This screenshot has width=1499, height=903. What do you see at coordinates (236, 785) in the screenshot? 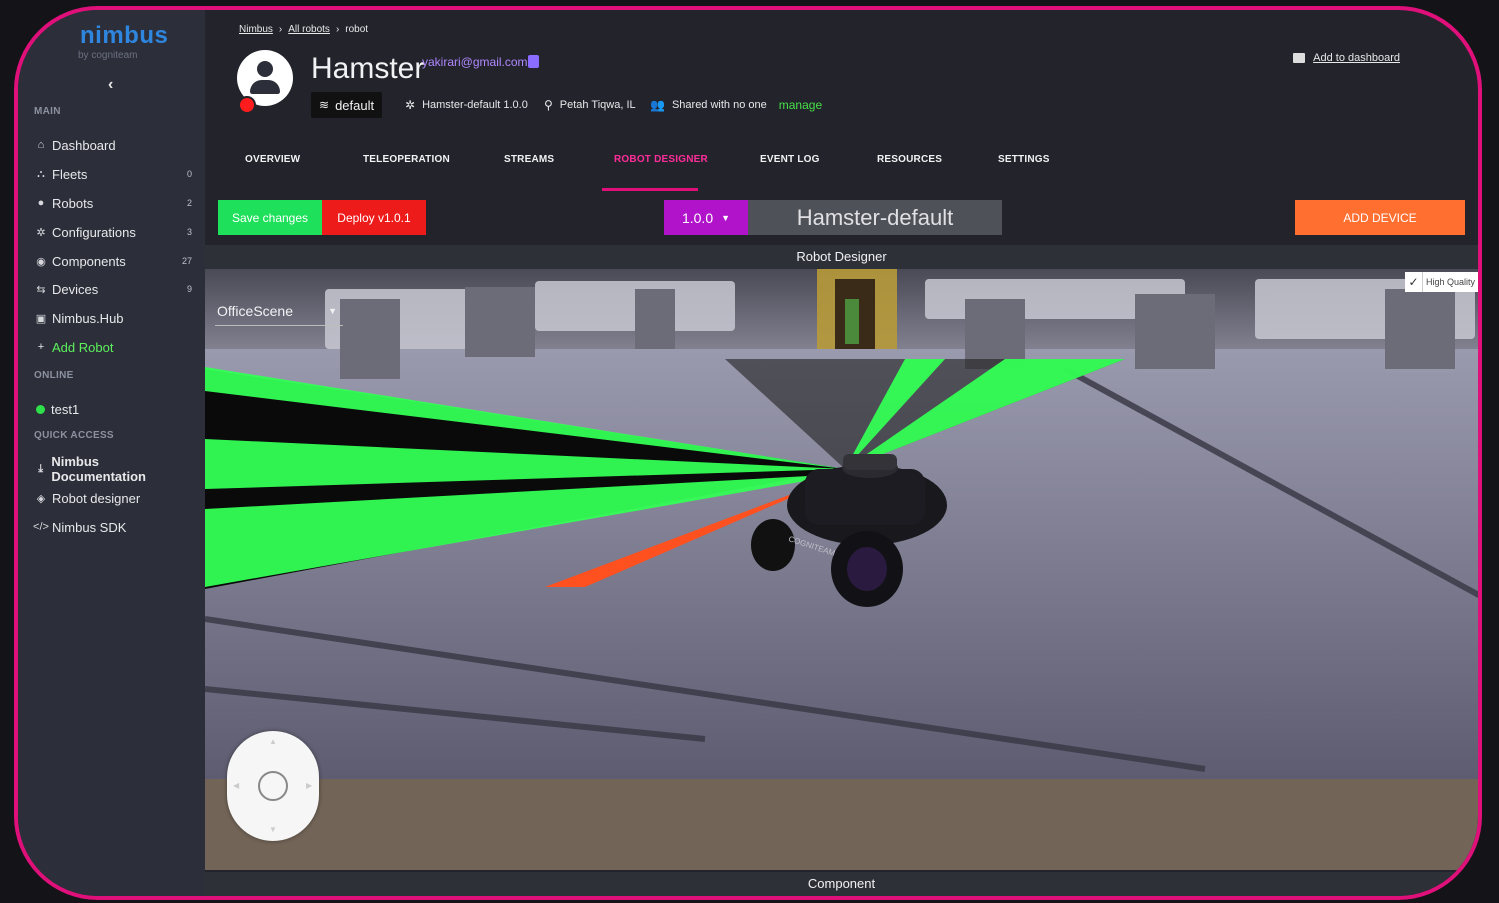
I see `arrow-left-icon: ◀` at bounding box center [236, 785].